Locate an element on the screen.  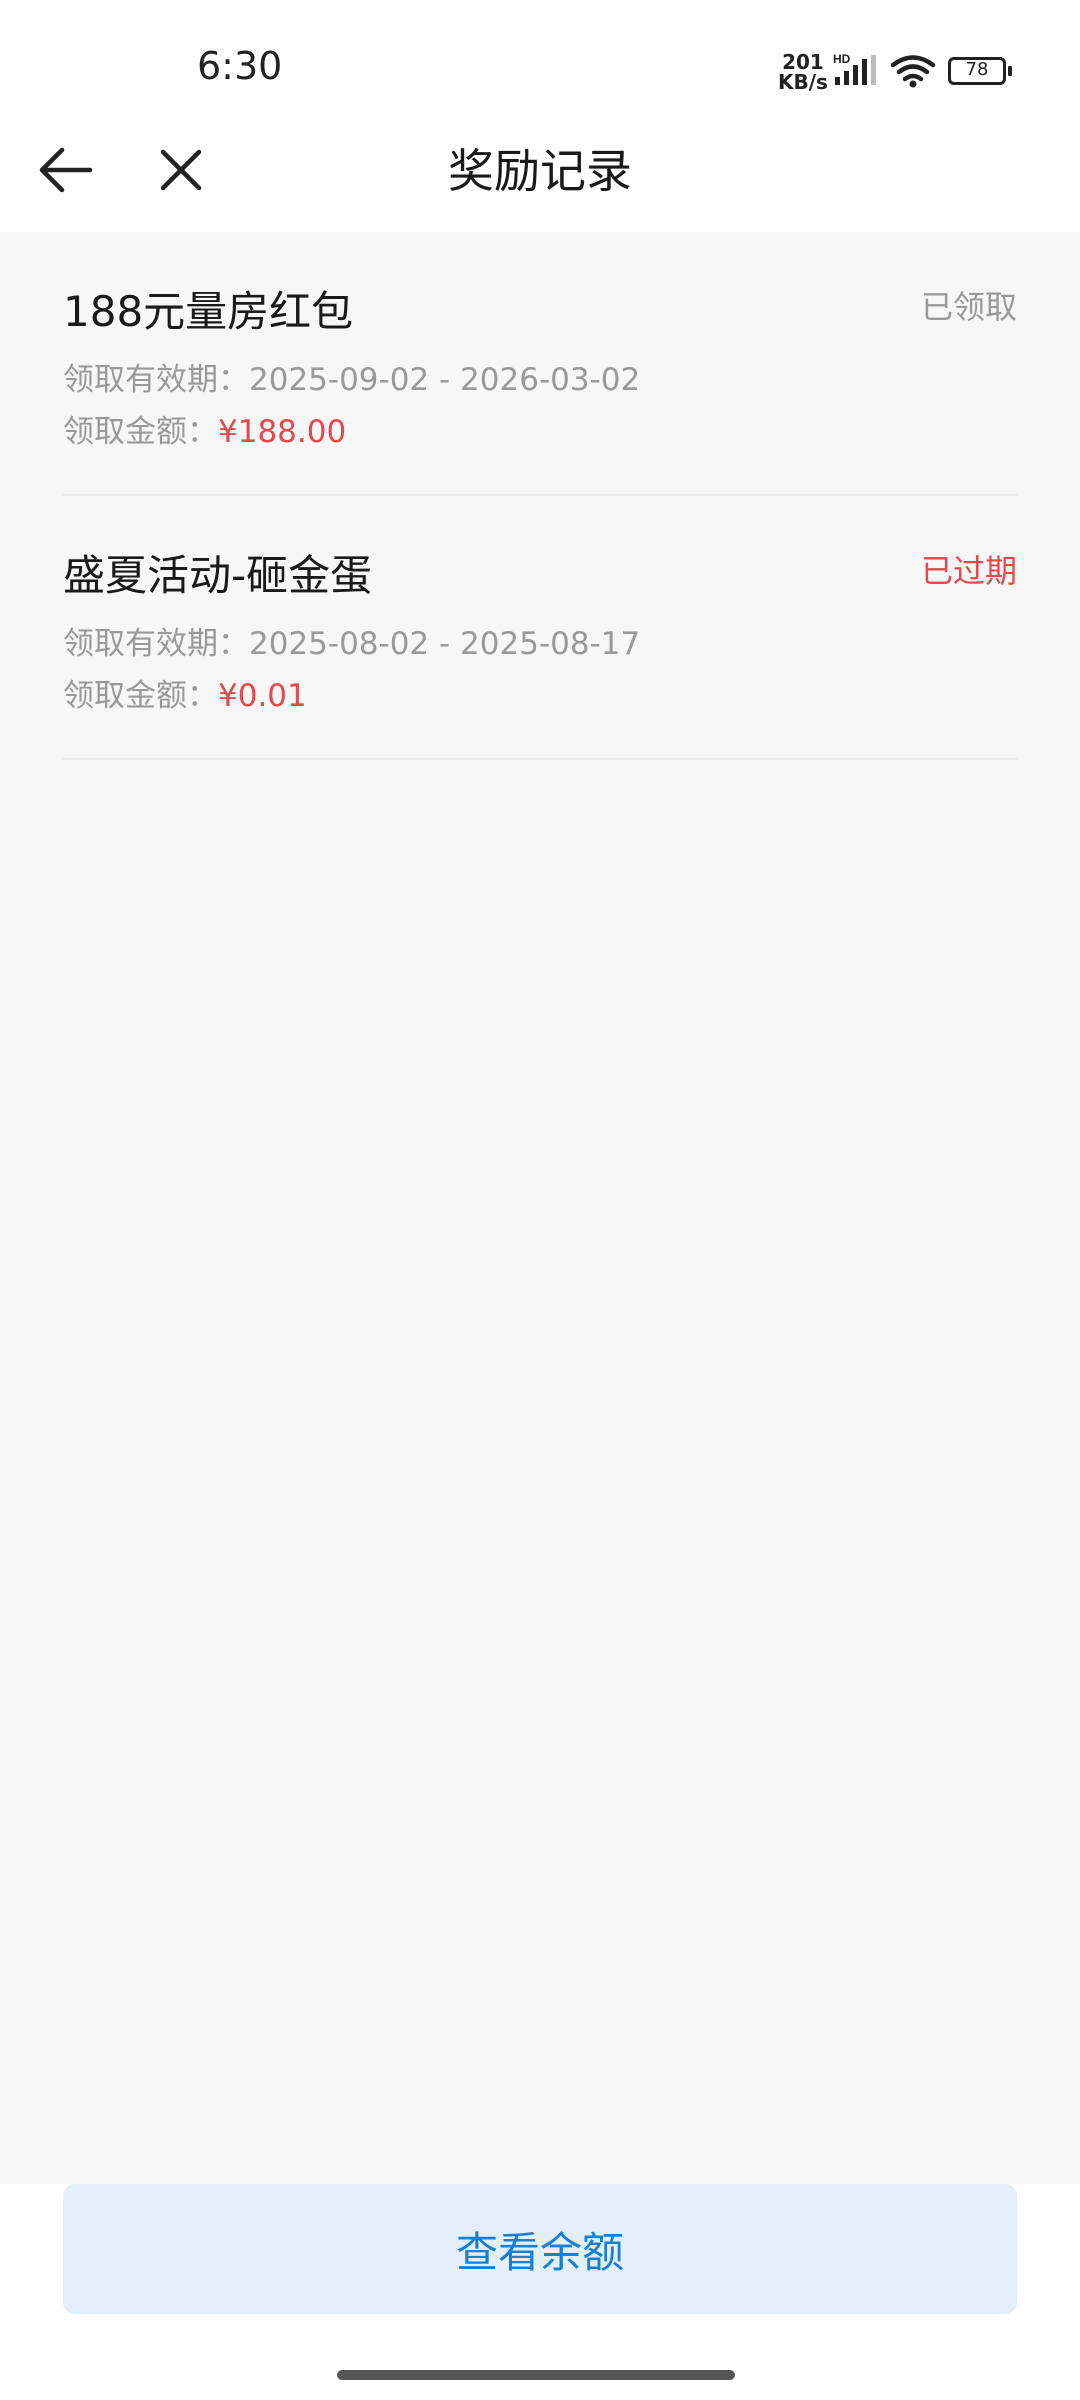
validity-dates: 2025-09-02 - 2026-03-02 is located at coordinates (445, 380).